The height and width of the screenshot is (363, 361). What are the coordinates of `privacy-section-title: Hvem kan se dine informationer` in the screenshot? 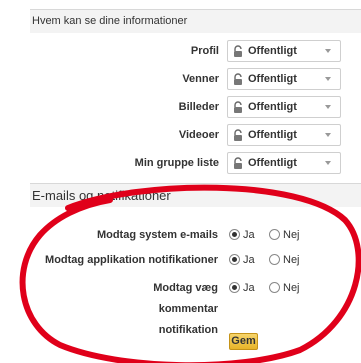 It's located at (110, 21).